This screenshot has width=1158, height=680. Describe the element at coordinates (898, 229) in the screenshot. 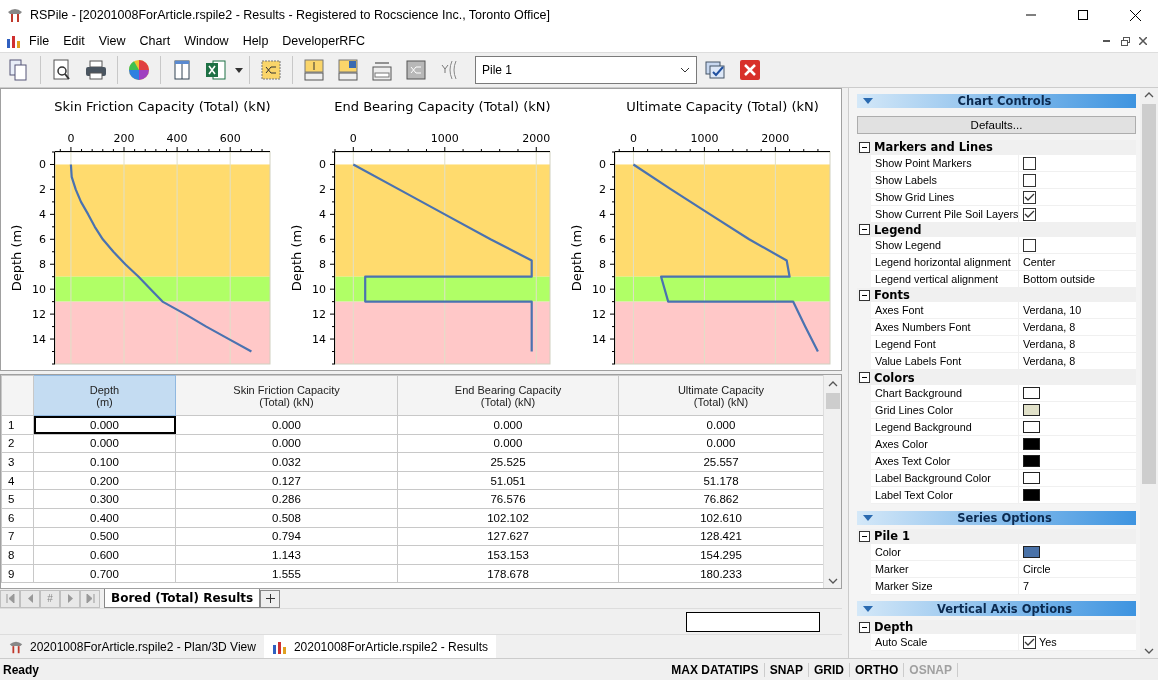

I see `group-title: Legend` at that location.